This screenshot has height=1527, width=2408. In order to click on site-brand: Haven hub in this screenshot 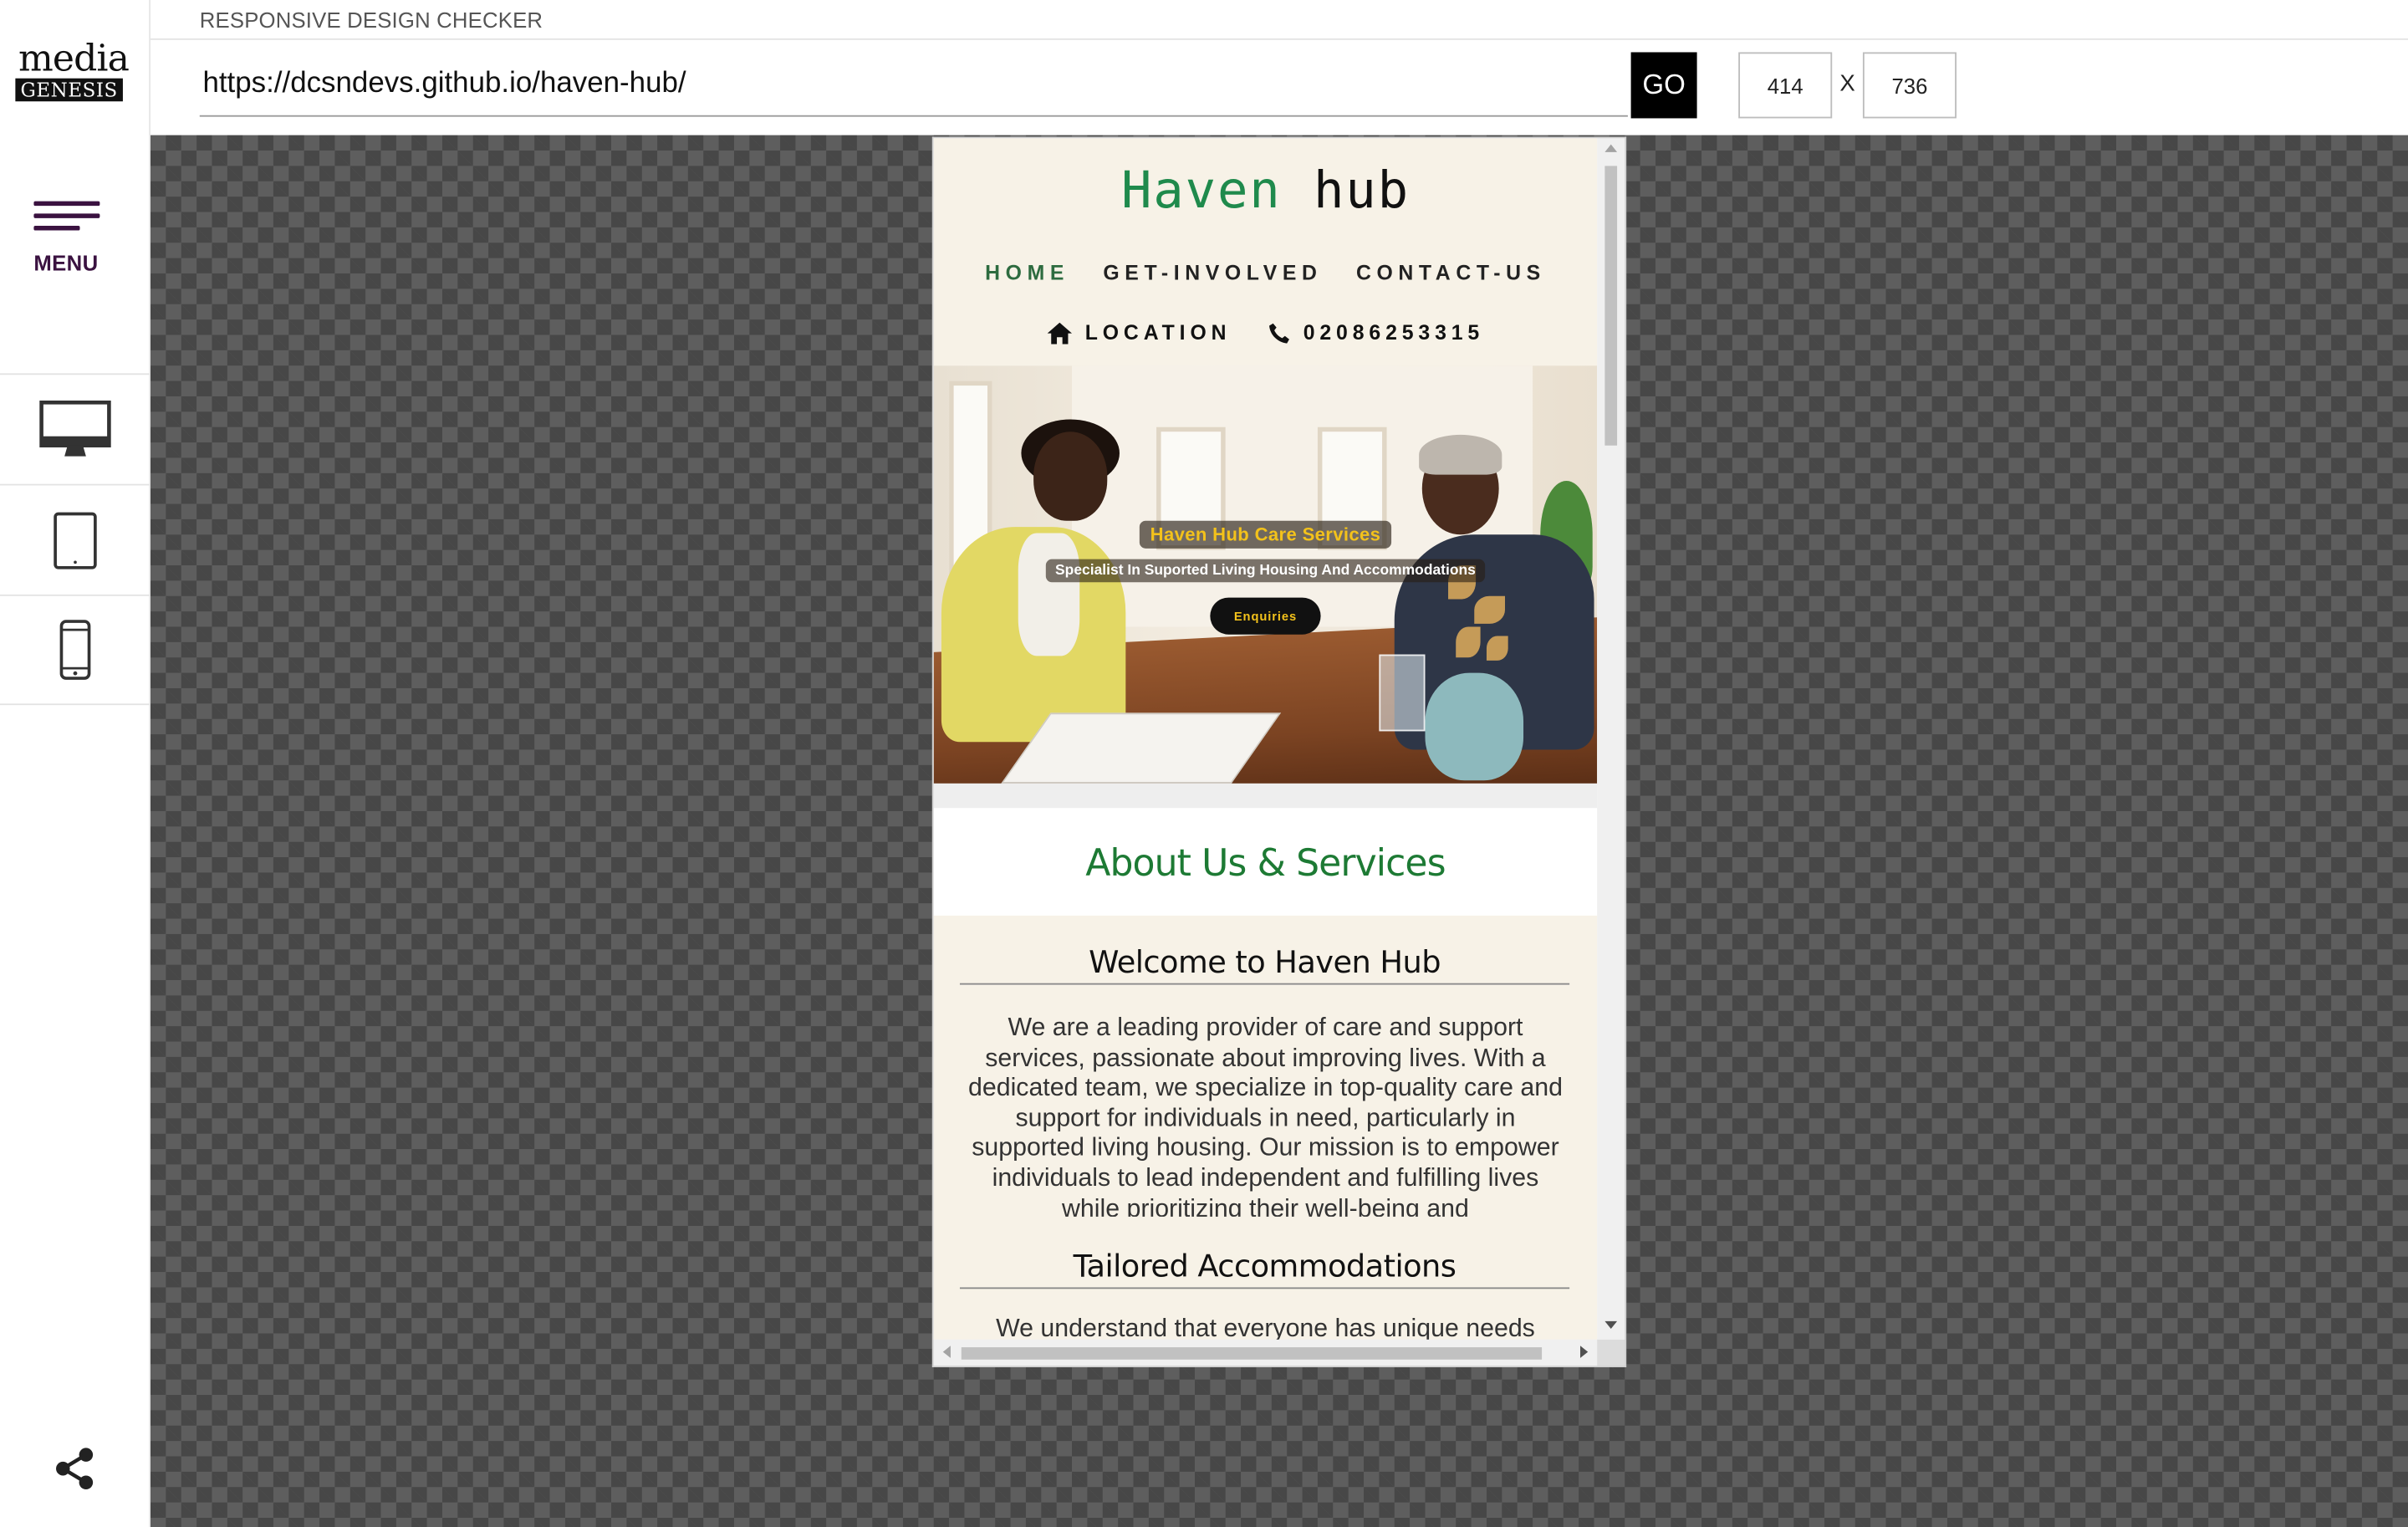, I will do `click(1266, 190)`.